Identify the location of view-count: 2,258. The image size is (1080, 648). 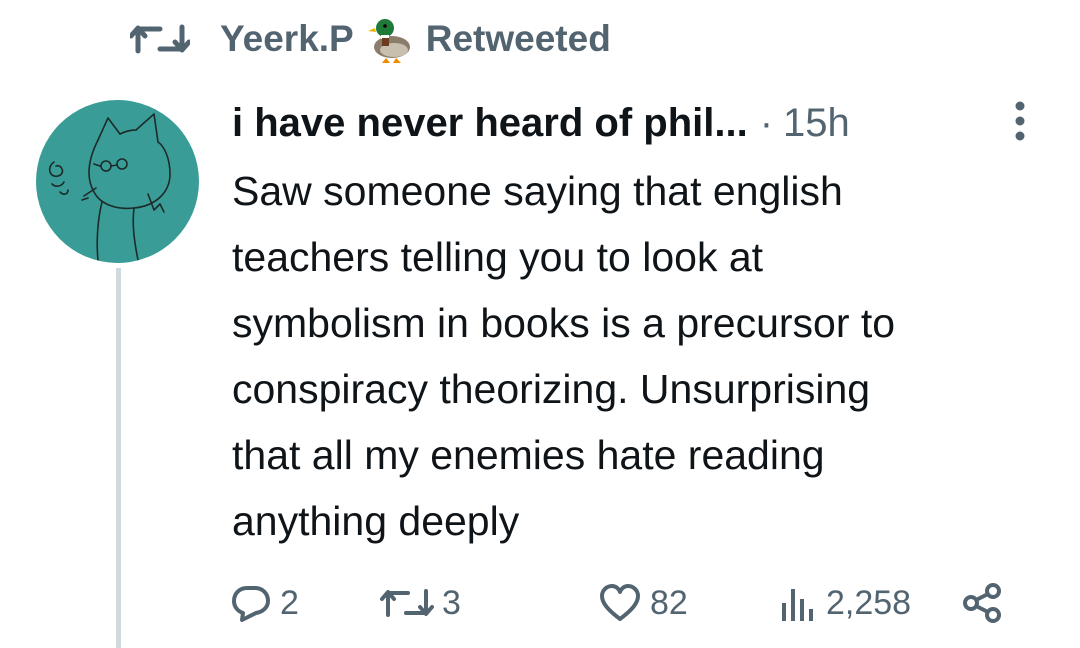
(869, 602).